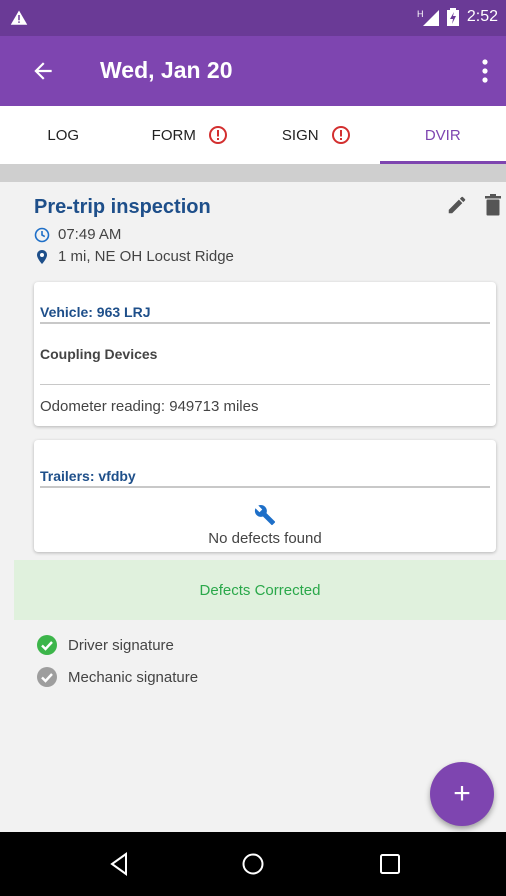 This screenshot has width=506, height=896. What do you see at coordinates (265, 538) in the screenshot?
I see `no-defects-text: No defects found` at bounding box center [265, 538].